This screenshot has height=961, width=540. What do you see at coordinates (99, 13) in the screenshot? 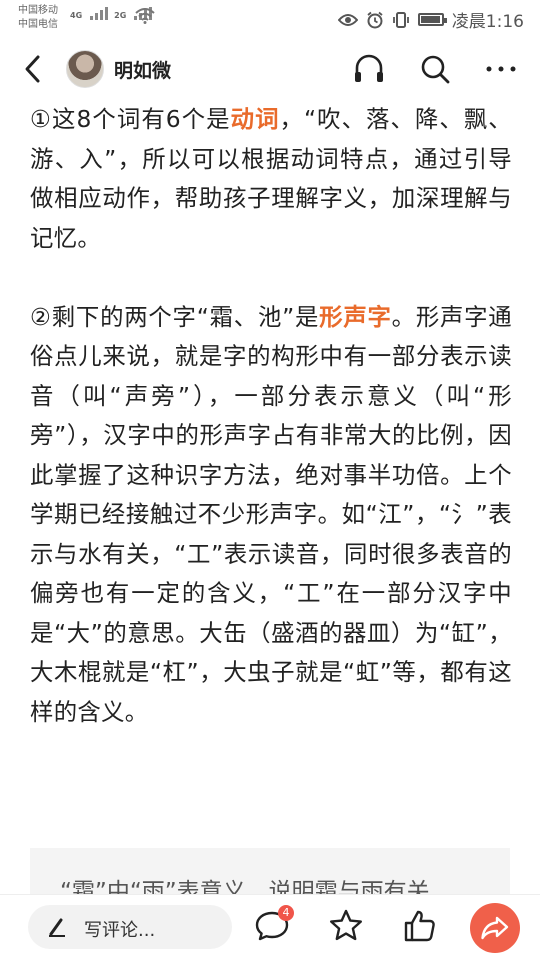
I see `signal-bars-1-icon` at bounding box center [99, 13].